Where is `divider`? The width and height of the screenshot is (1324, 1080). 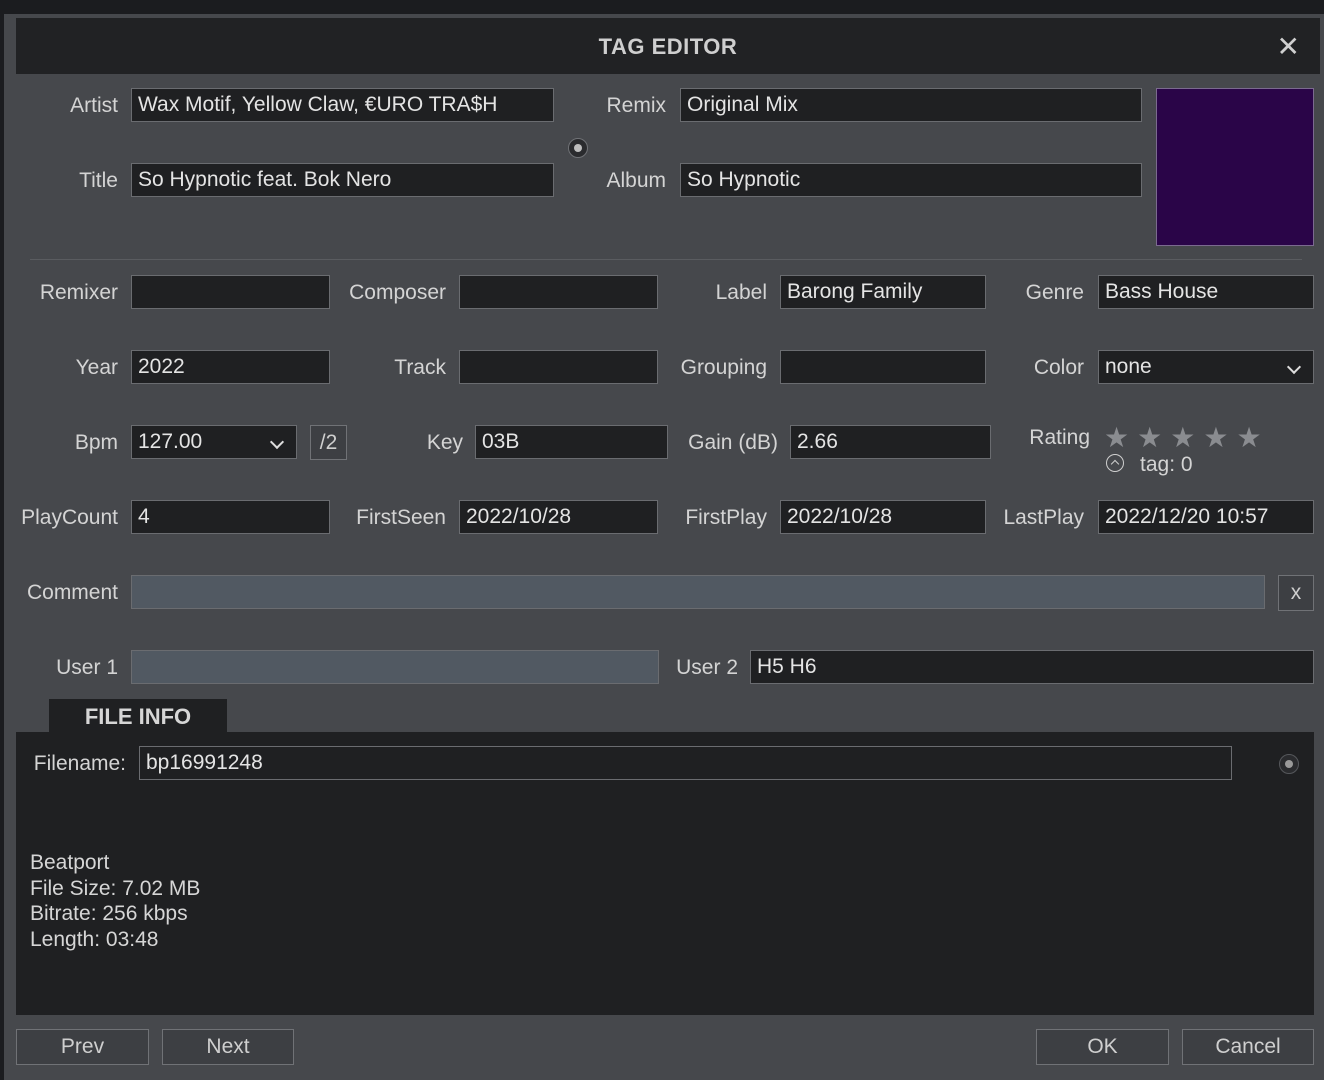
divider is located at coordinates (666, 259).